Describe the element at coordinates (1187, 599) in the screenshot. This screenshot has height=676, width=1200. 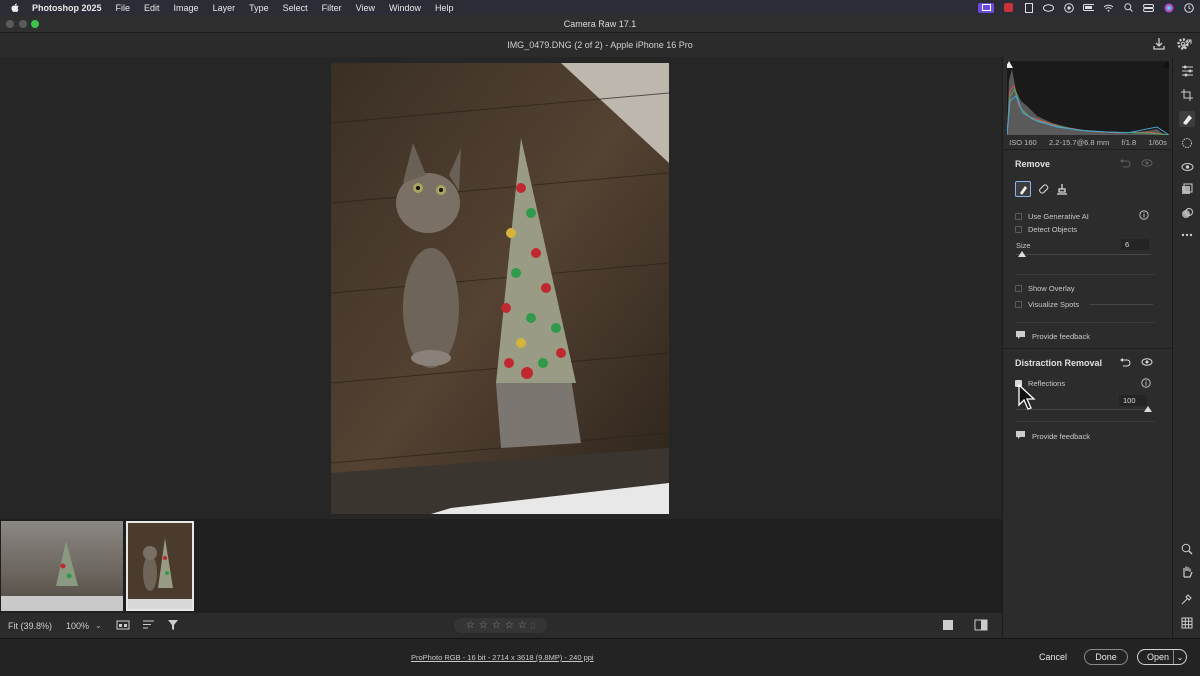
I see `color-sampler-icon` at that location.